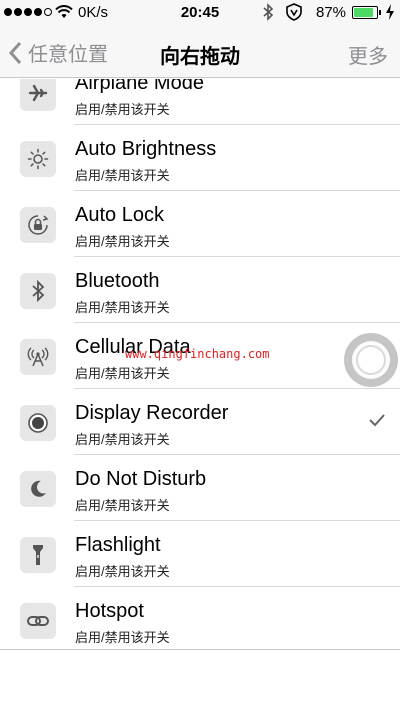 The image size is (400, 711). What do you see at coordinates (146, 149) in the screenshot?
I see `item-name: Auto Brightness` at bounding box center [146, 149].